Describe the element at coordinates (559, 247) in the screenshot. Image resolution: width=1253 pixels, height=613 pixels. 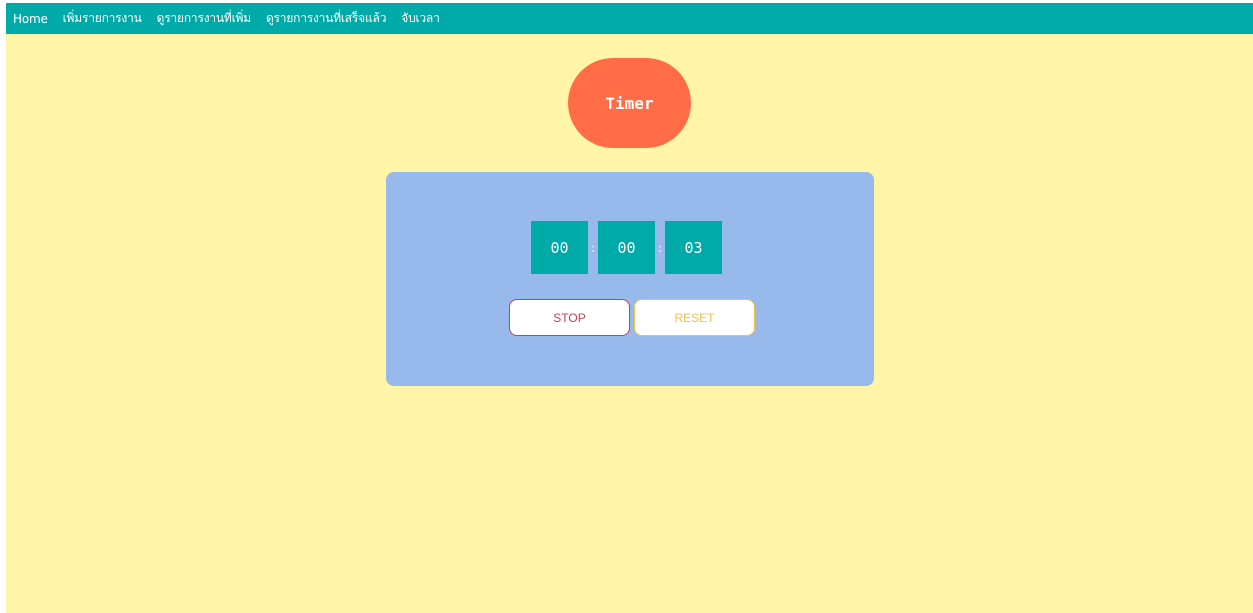
I see `timer-hours: 00` at that location.